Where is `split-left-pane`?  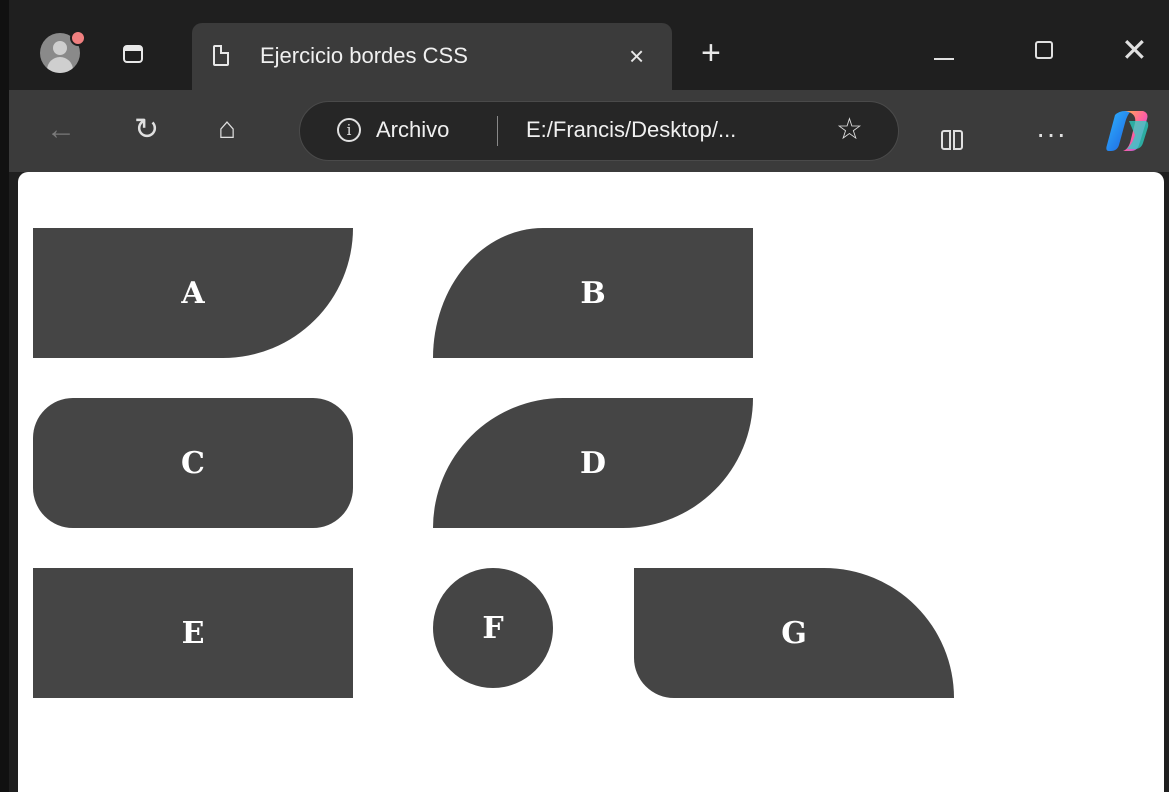 split-left-pane is located at coordinates (946, 140).